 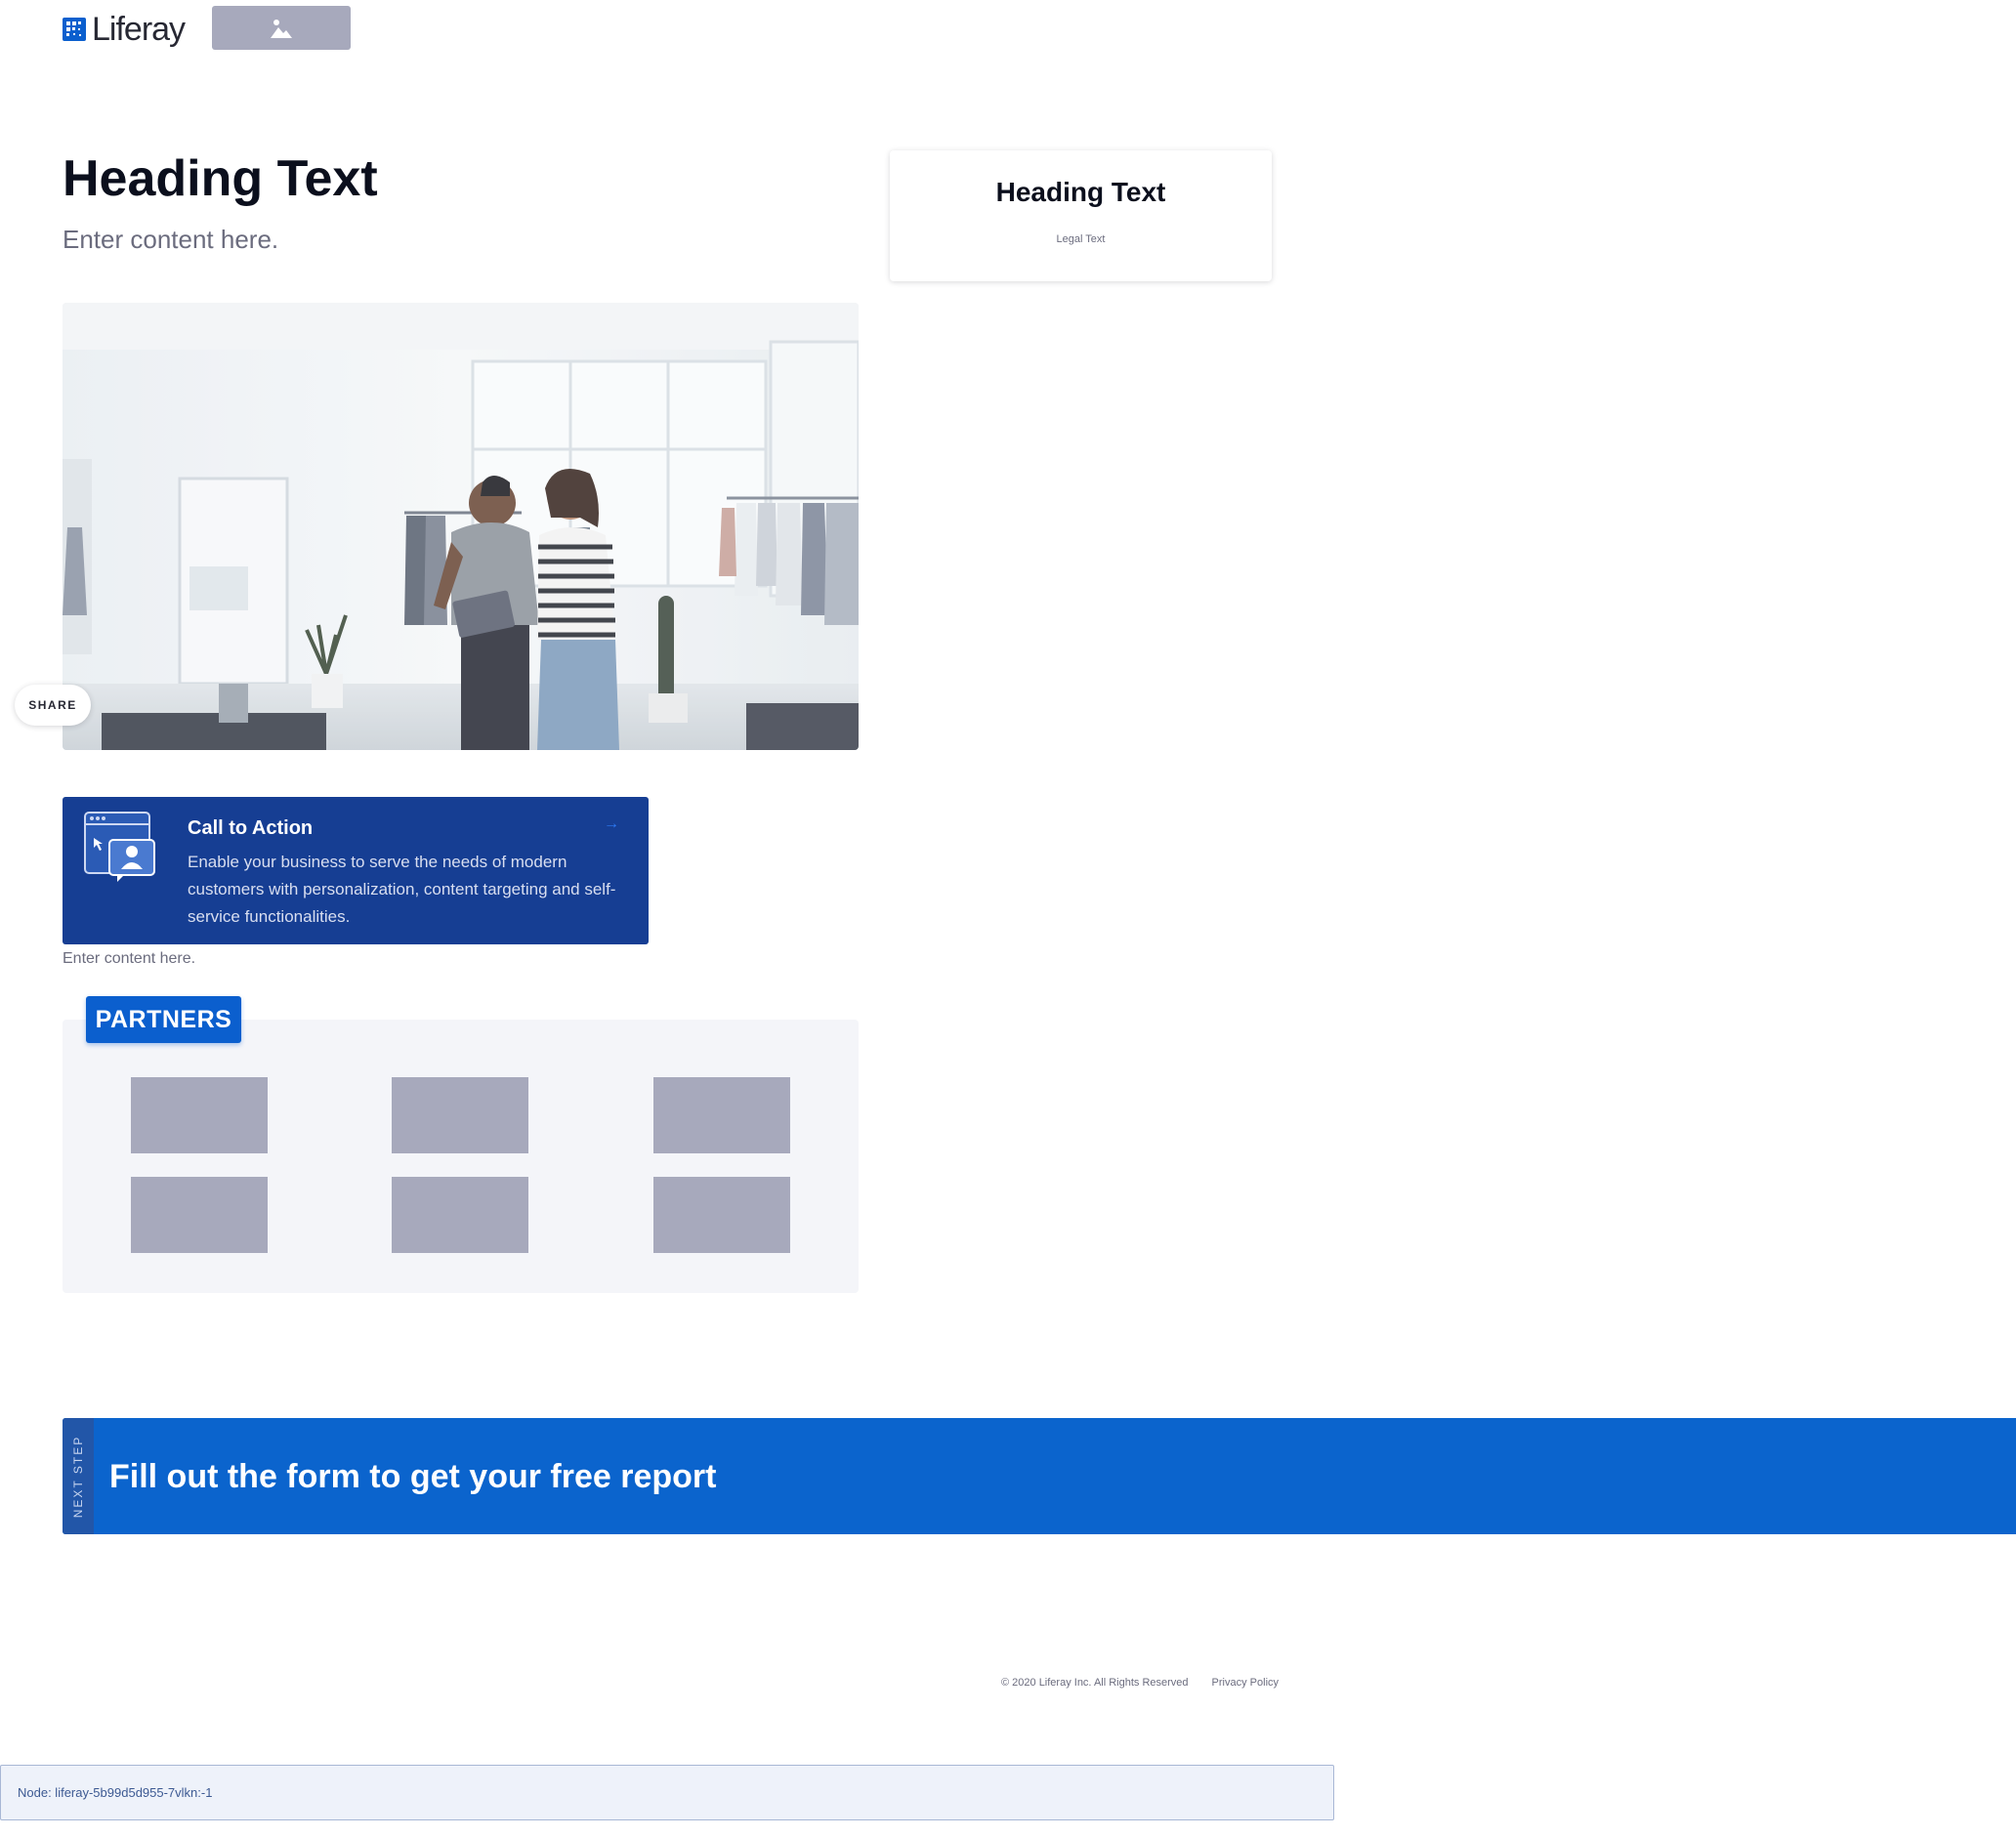 I want to click on user-window-illustration, so click(x=119, y=847).